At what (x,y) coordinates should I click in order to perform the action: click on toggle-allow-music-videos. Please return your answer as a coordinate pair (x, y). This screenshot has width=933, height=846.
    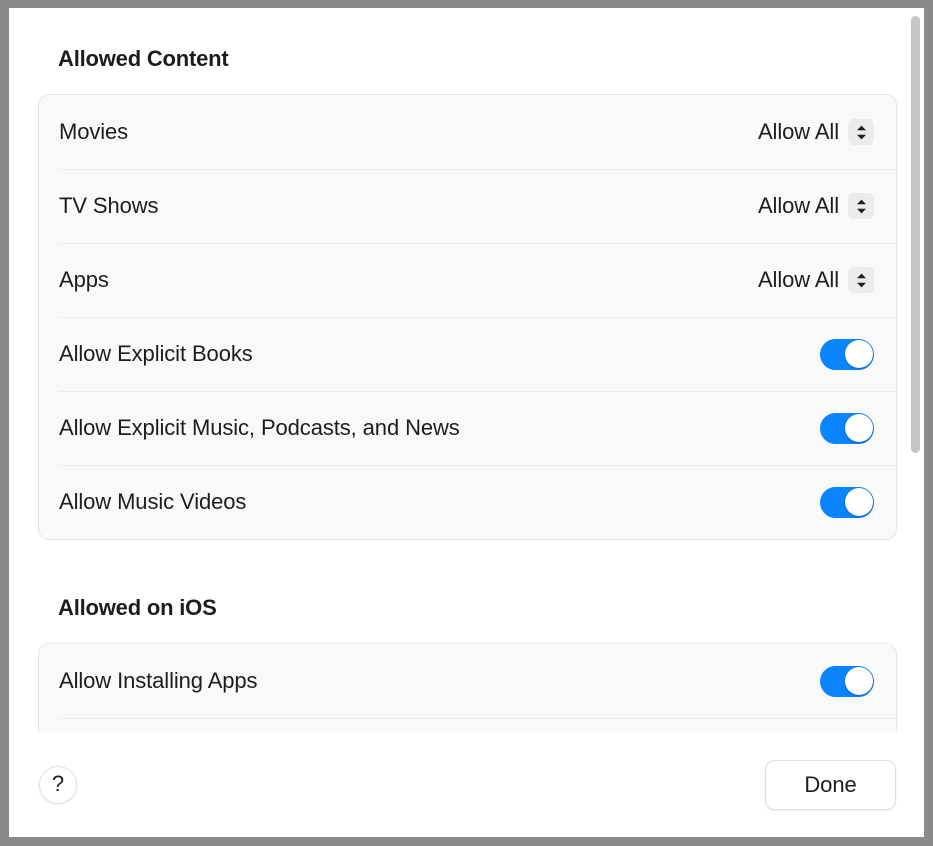
    Looking at the image, I should click on (847, 502).